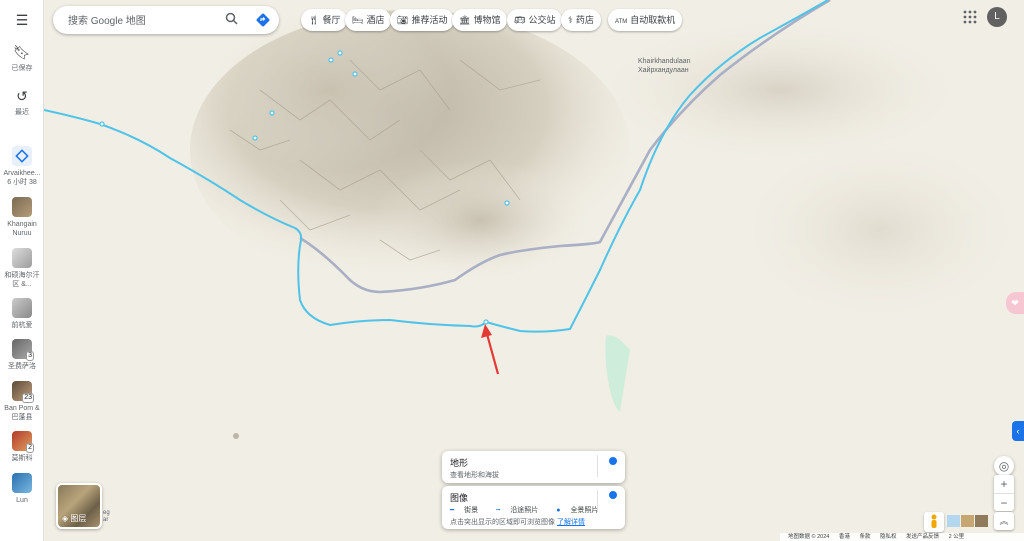 Image resolution: width=1024 pixels, height=541 pixels. What do you see at coordinates (459, 463) in the screenshot?
I see `terrain-title: 地形` at bounding box center [459, 463].